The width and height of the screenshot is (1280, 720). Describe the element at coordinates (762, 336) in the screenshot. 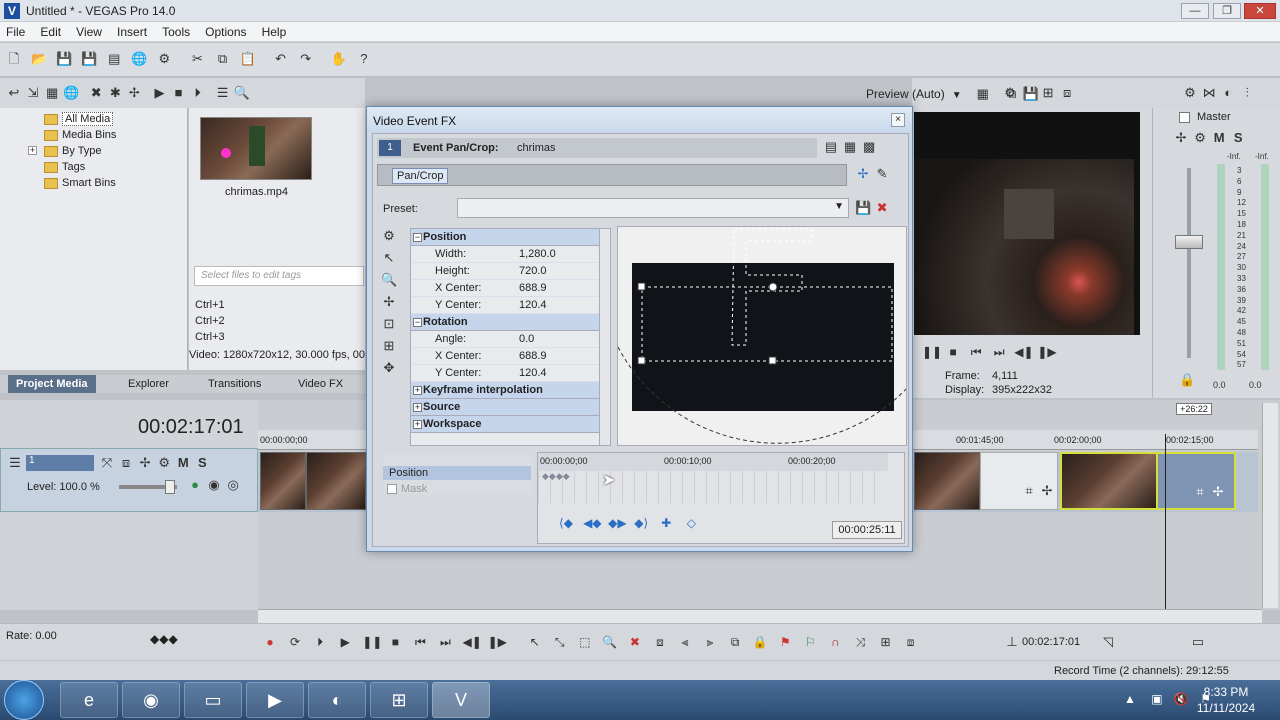

I see `pan-crop-workspace` at that location.